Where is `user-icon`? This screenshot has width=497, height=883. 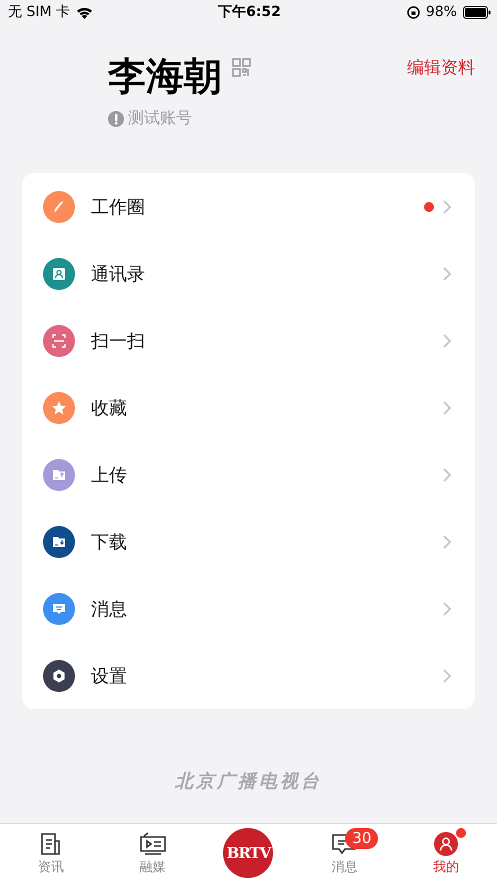 user-icon is located at coordinates (446, 844).